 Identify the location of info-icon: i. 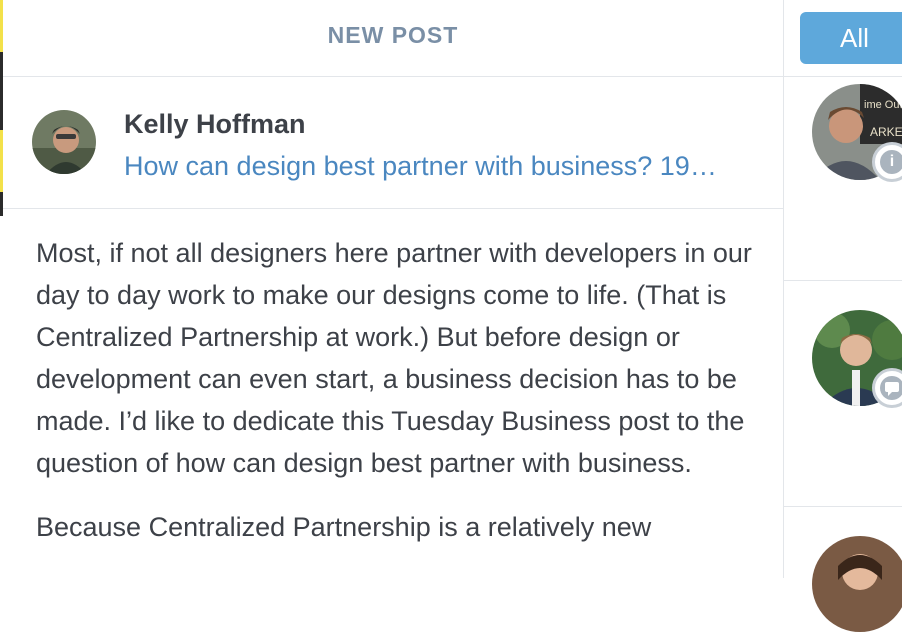
(891, 162).